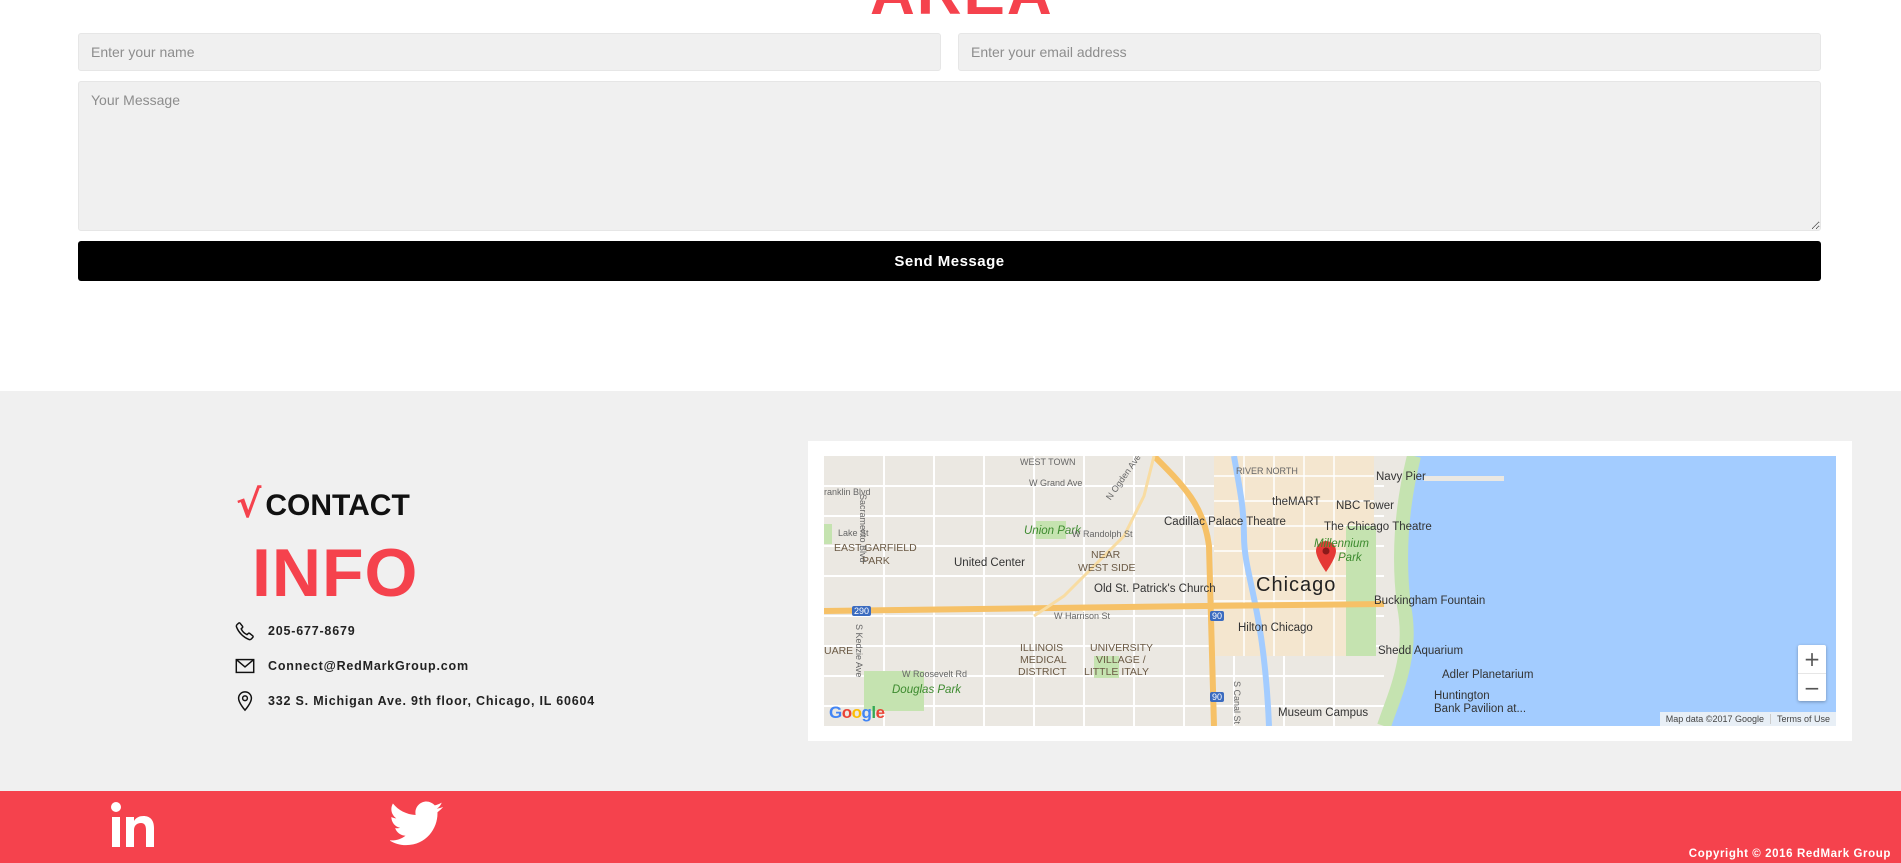 The height and width of the screenshot is (863, 1901). What do you see at coordinates (244, 631) in the screenshot?
I see `phone-icon` at bounding box center [244, 631].